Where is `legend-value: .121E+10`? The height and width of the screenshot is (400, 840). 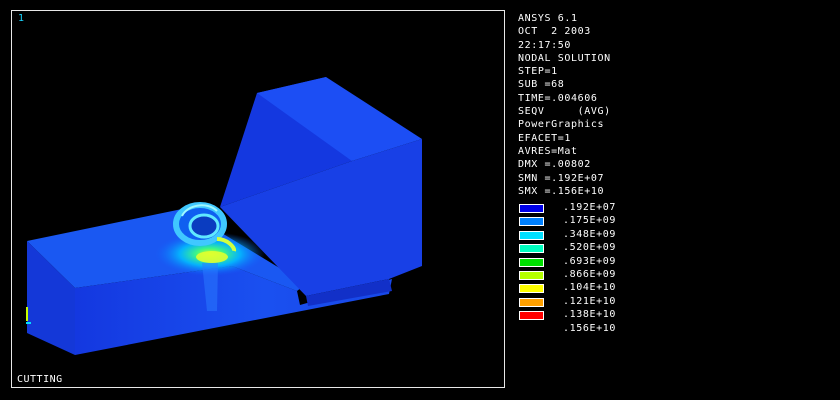
legend-value: .121E+10 is located at coordinates (589, 301).